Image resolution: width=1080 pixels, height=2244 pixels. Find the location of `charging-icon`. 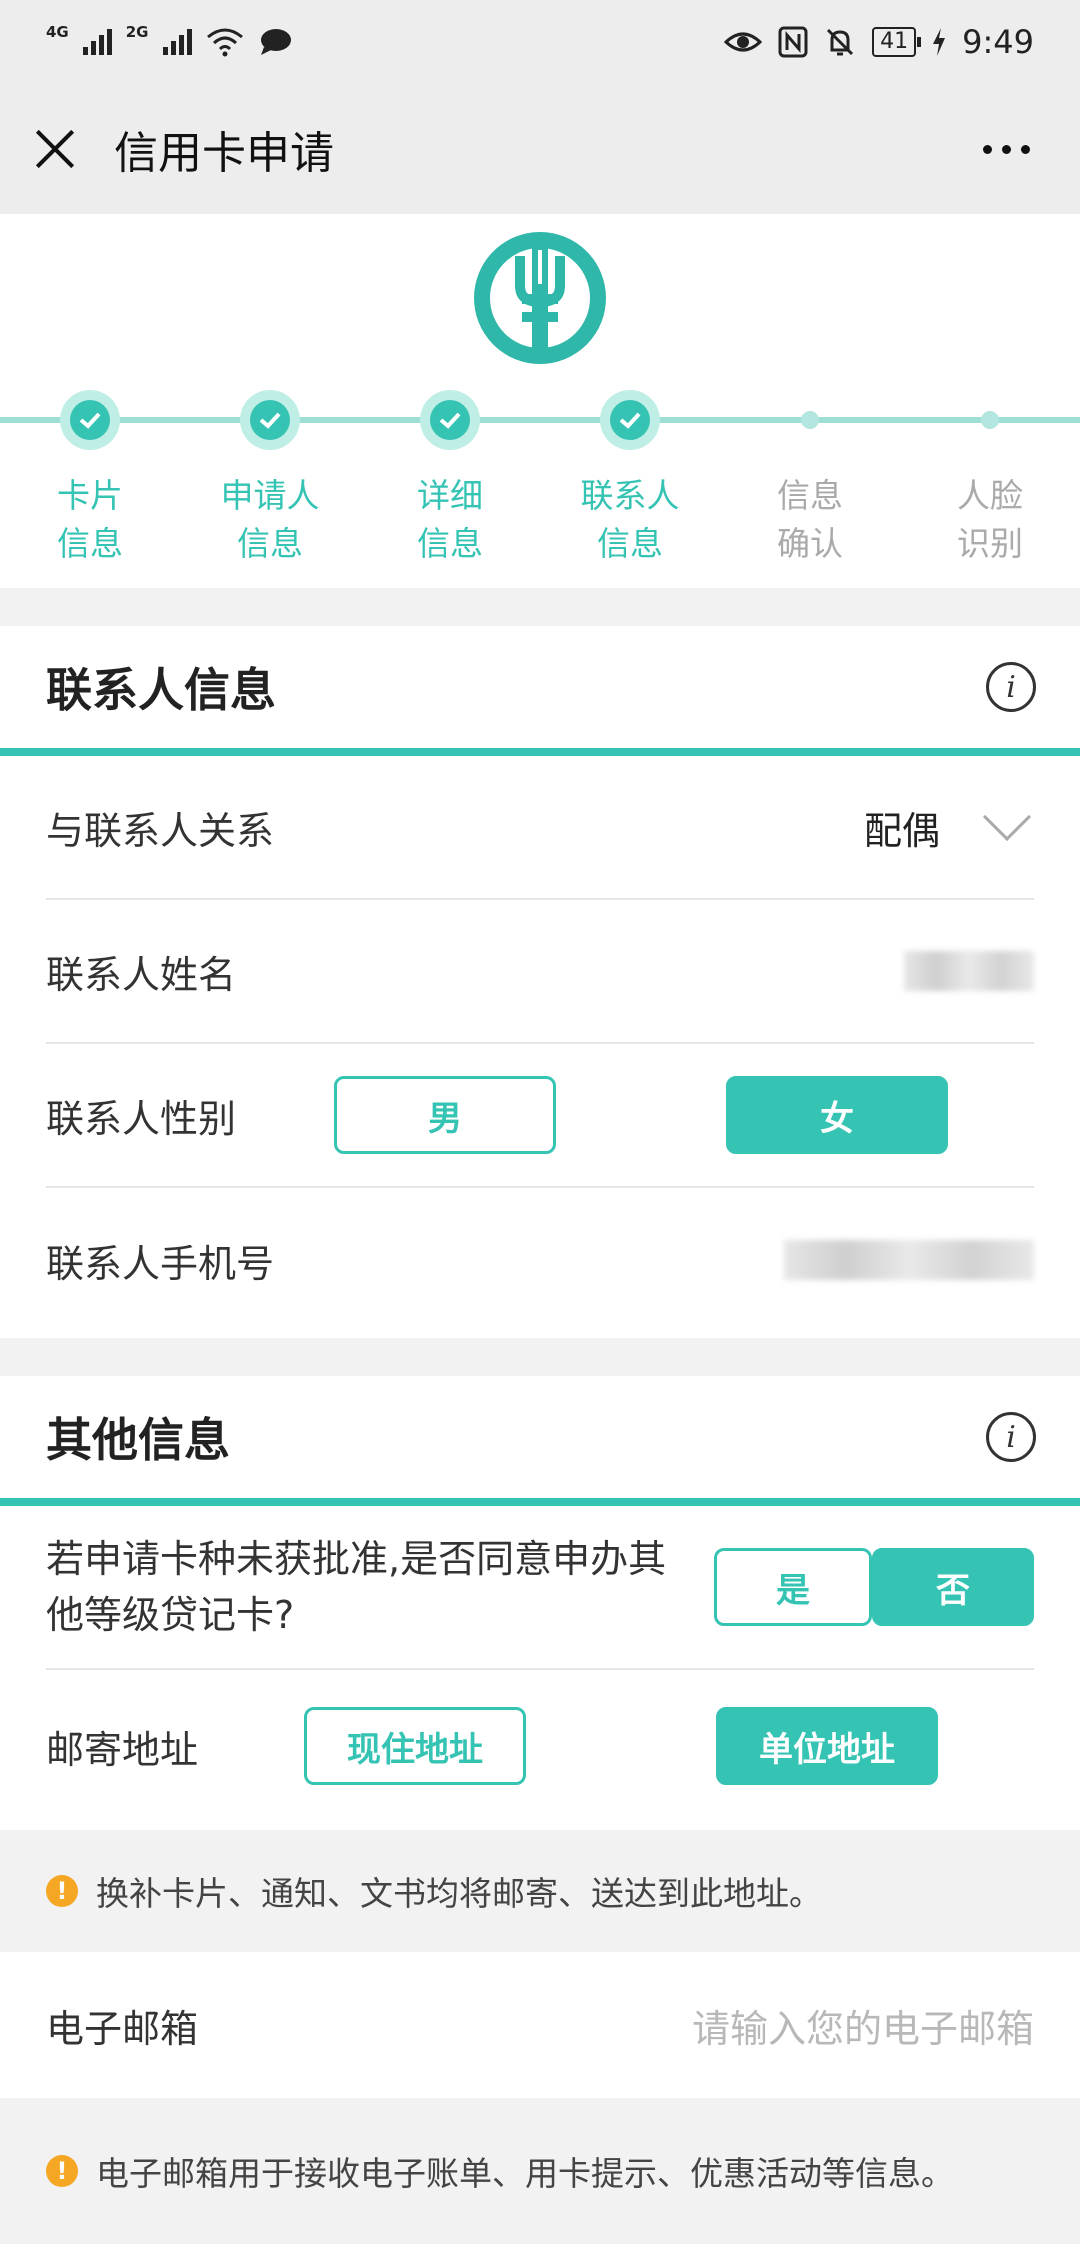

charging-icon is located at coordinates (939, 42).